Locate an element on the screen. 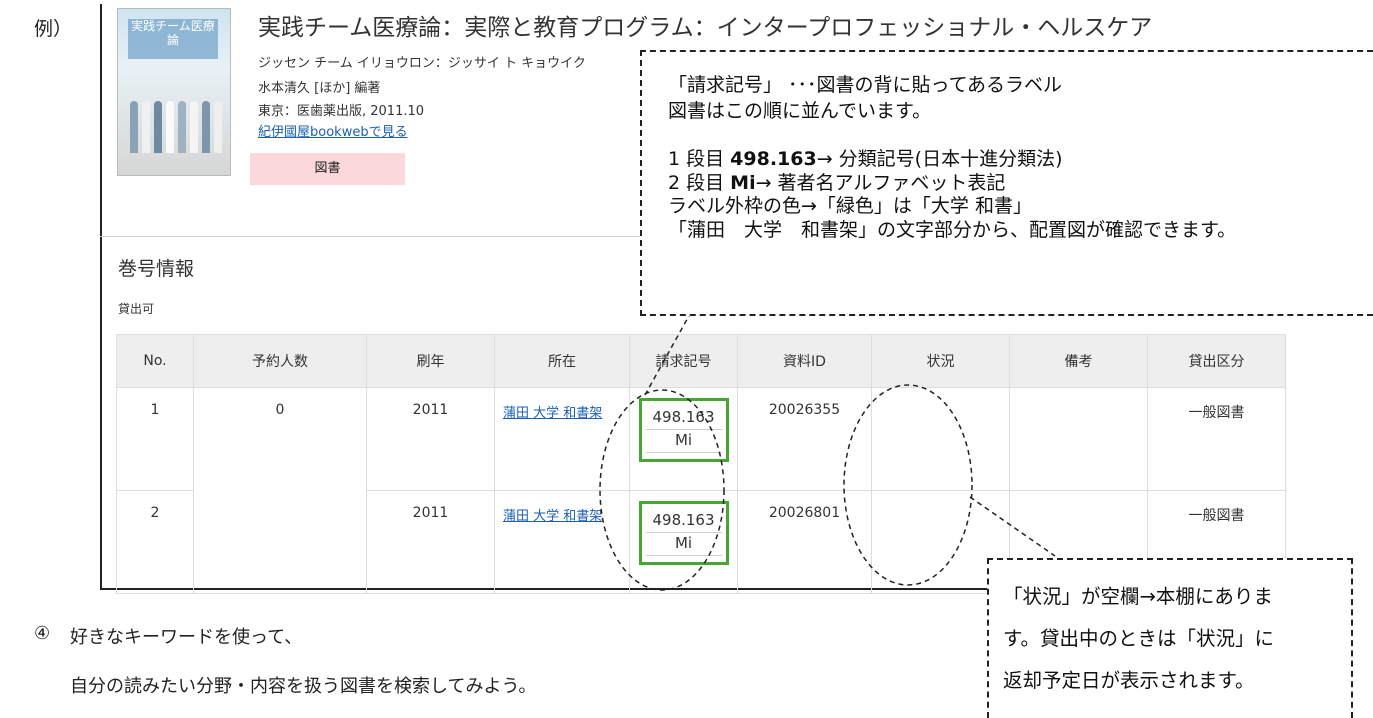  callnumber-highlight-ellipse is located at coordinates (662, 490).